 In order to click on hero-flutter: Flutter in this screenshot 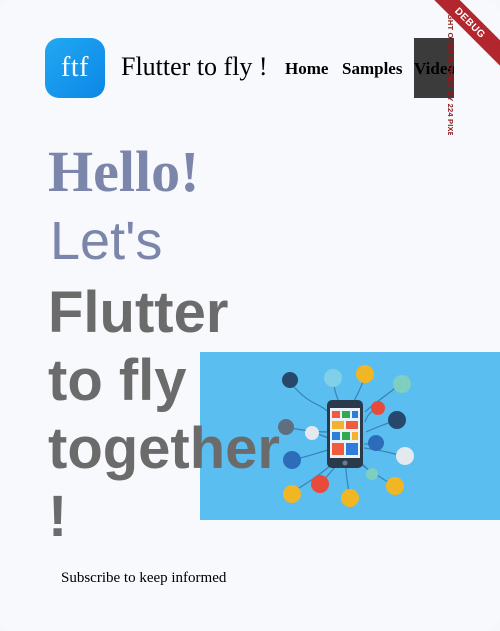, I will do `click(138, 312)`.